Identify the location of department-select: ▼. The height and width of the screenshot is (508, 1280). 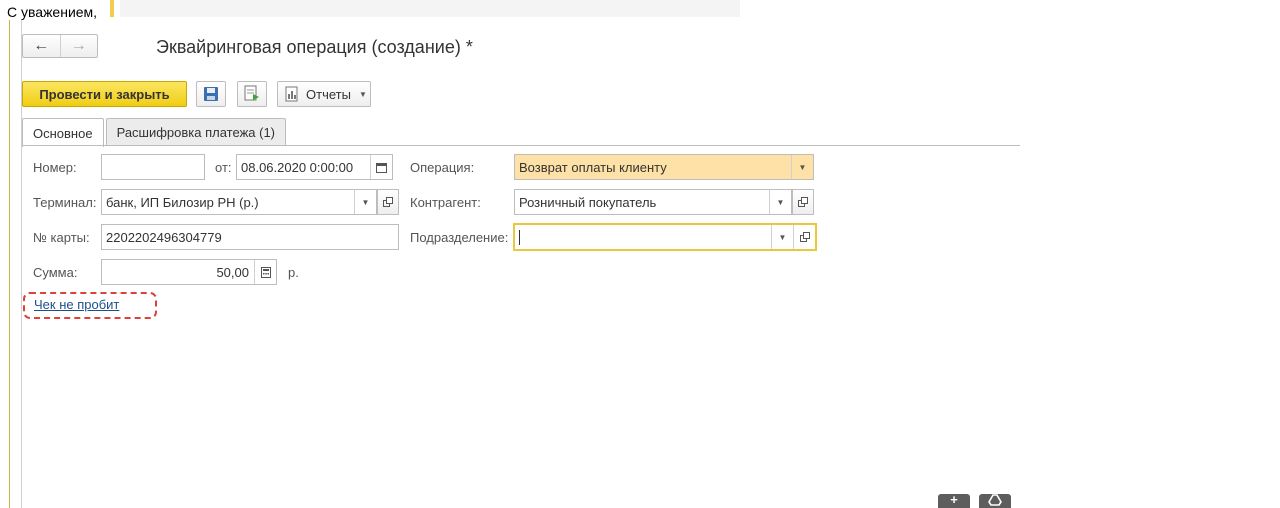
(665, 237).